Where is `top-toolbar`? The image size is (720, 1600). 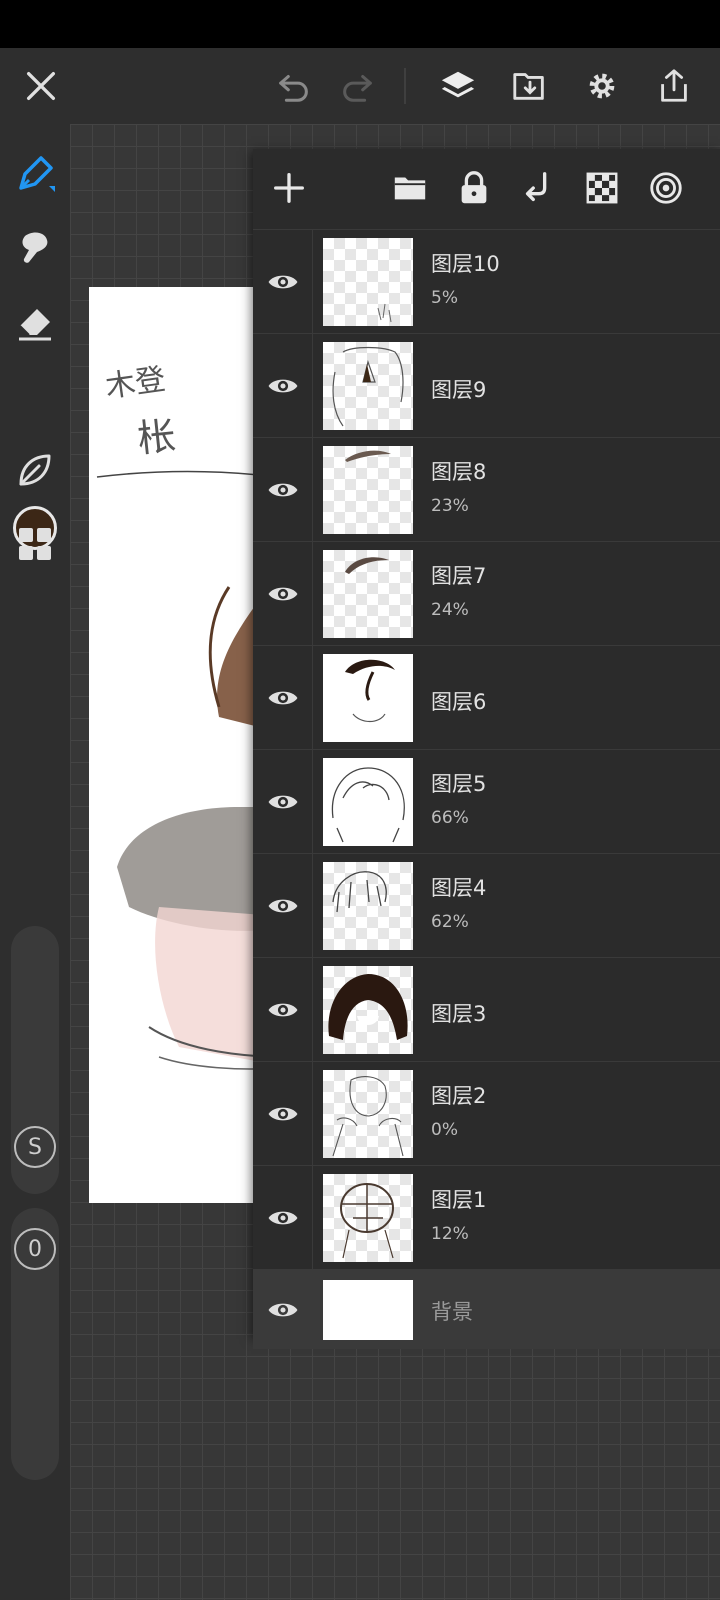 top-toolbar is located at coordinates (360, 86).